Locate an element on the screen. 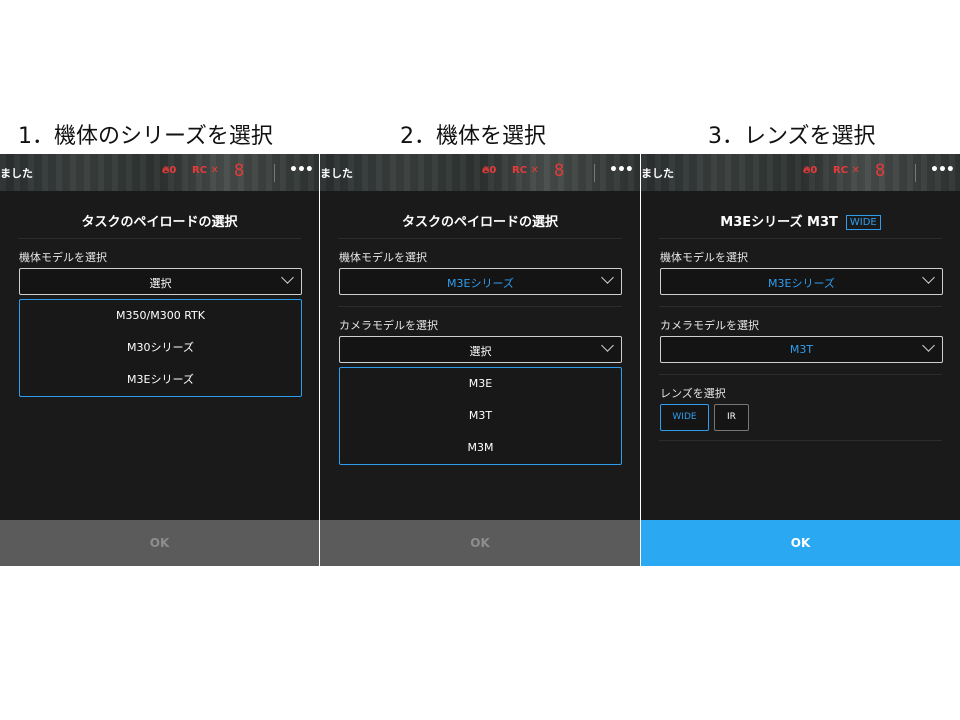  selected-payload-title: M3Eシリーズ M3T is located at coordinates (779, 222).